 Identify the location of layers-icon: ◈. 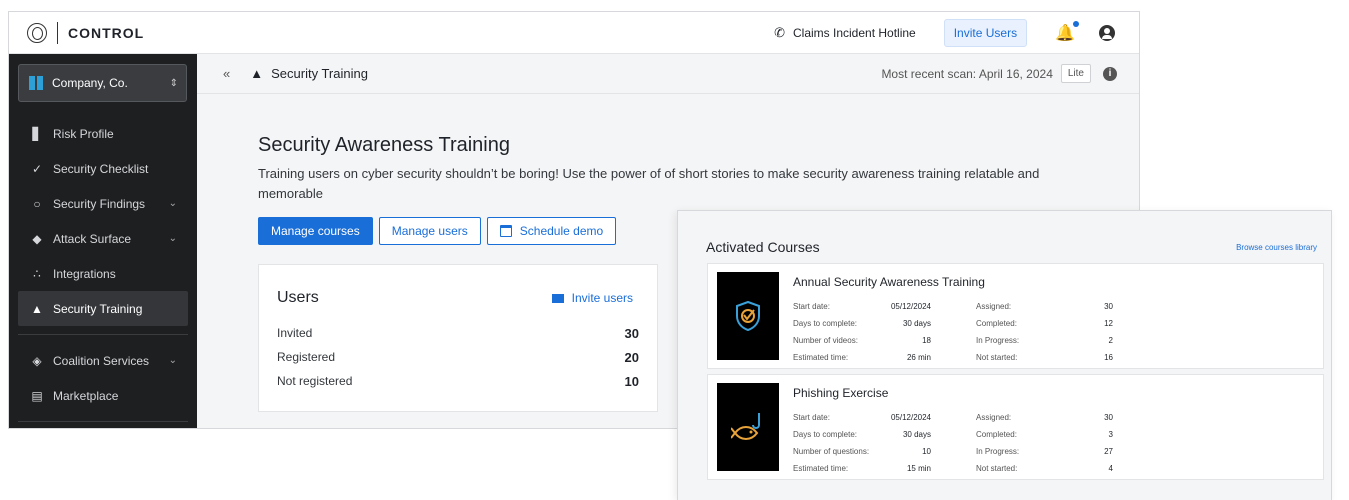
(37, 360).